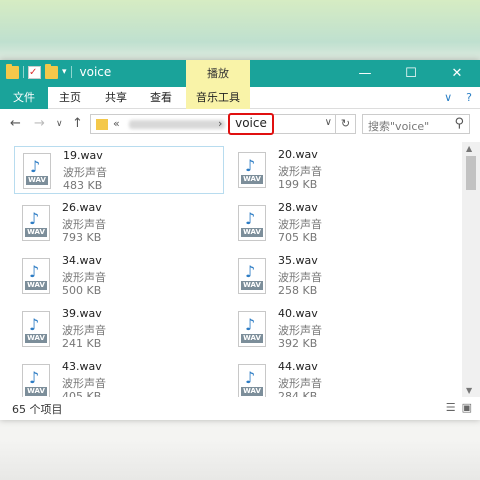 This screenshot has height=480, width=480. Describe the element at coordinates (298, 366) in the screenshot. I see `file-name: 44.wav` at that location.